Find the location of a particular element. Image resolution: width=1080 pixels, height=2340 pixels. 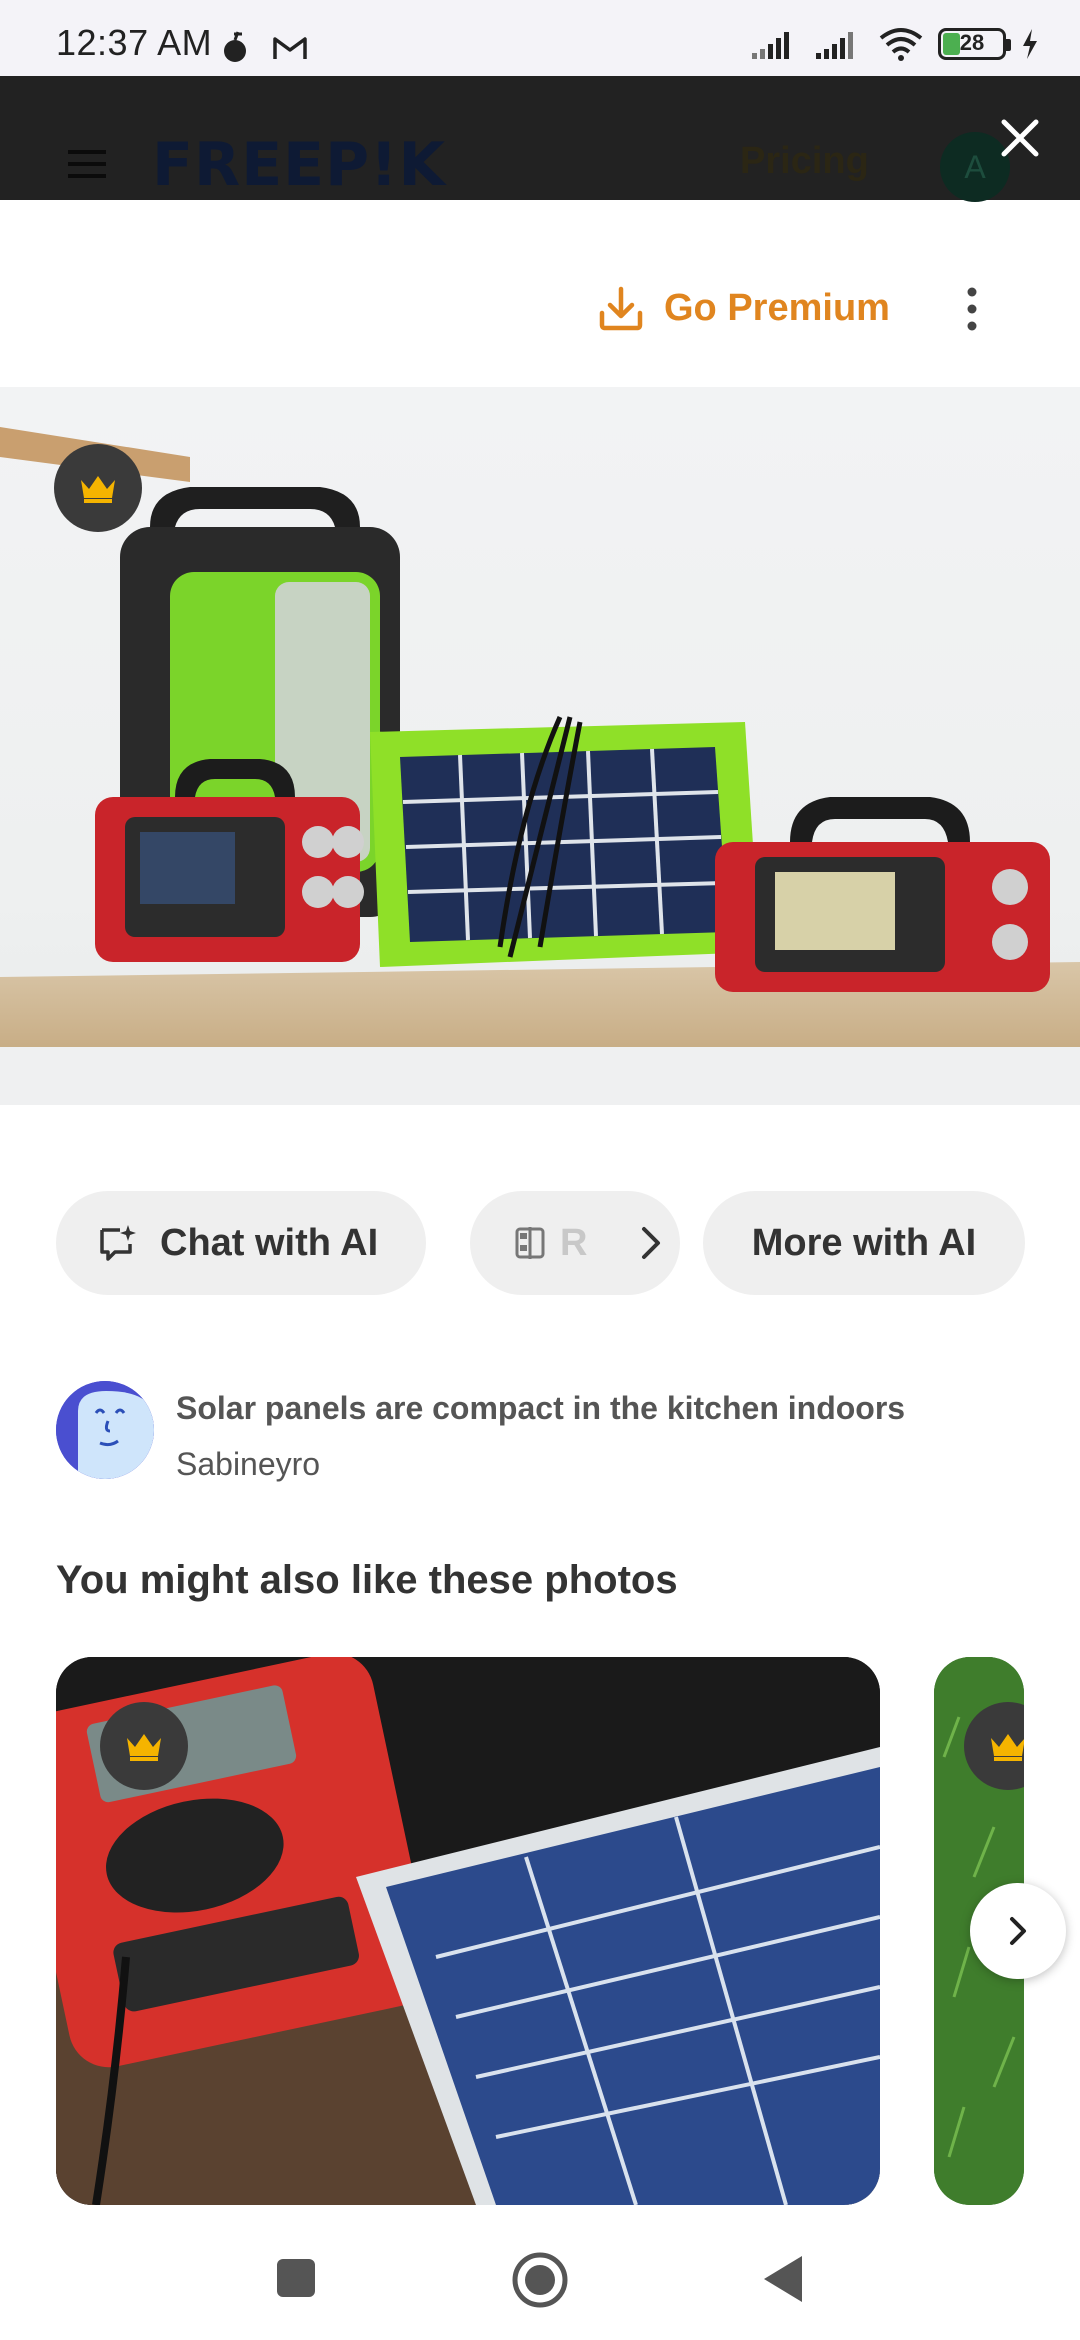

status-icons: 28 is located at coordinates (895, 44).